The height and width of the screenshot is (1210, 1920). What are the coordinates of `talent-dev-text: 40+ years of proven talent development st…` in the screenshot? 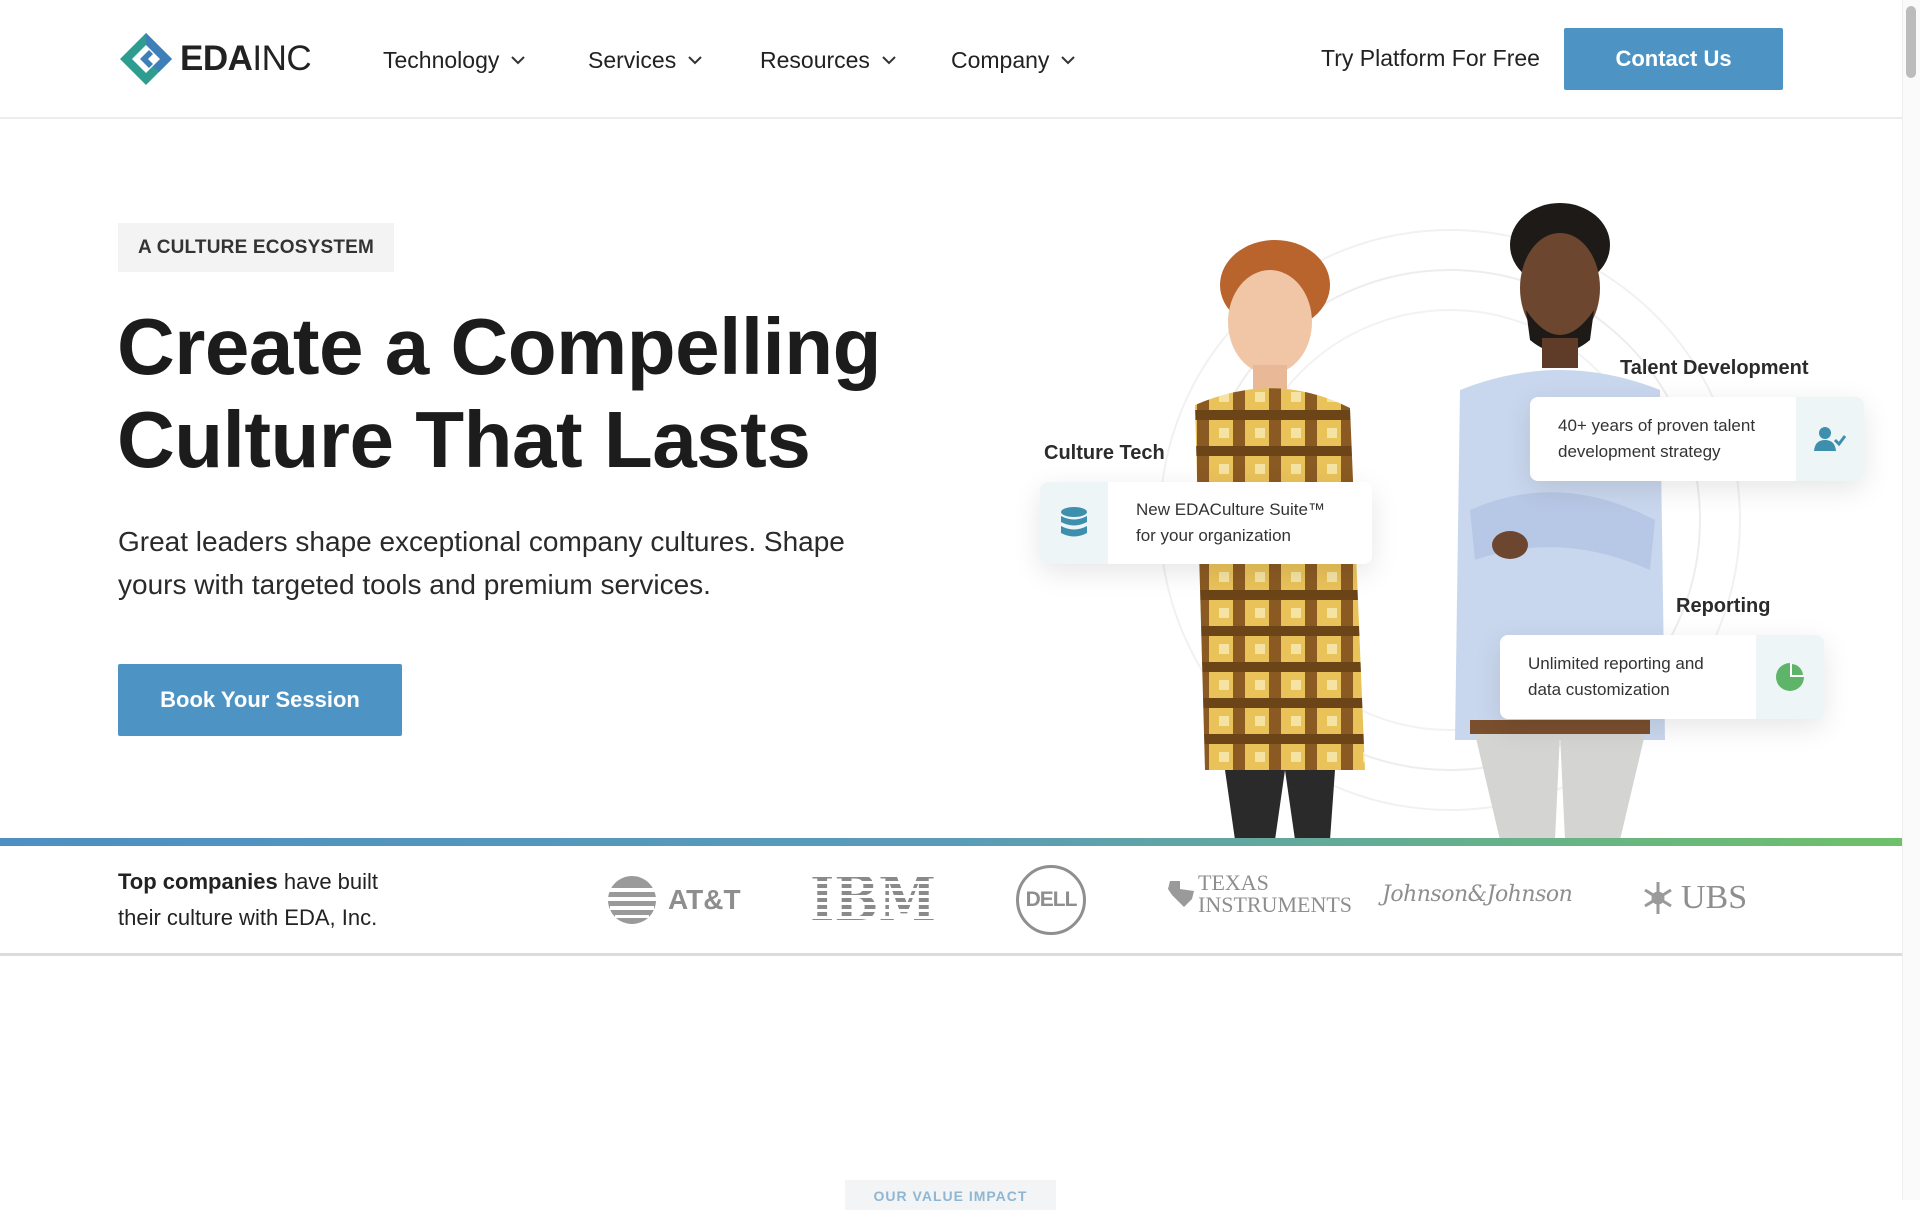 It's located at (1663, 439).